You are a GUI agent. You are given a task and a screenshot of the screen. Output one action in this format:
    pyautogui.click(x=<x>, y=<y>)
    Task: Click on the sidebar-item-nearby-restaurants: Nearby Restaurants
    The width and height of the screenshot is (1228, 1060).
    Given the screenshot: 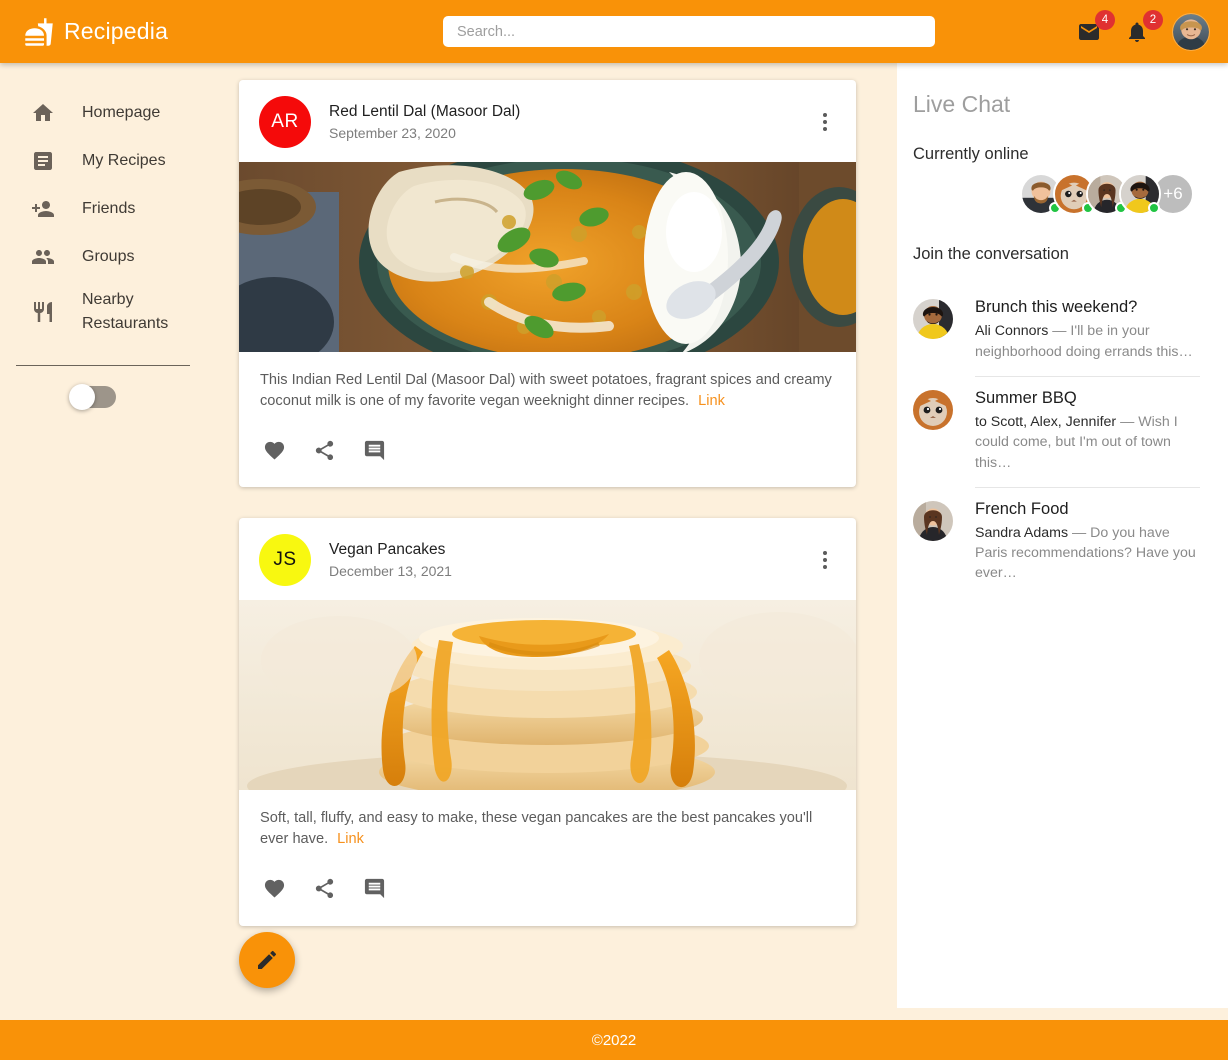 What is the action you would take?
    pyautogui.click(x=104, y=312)
    